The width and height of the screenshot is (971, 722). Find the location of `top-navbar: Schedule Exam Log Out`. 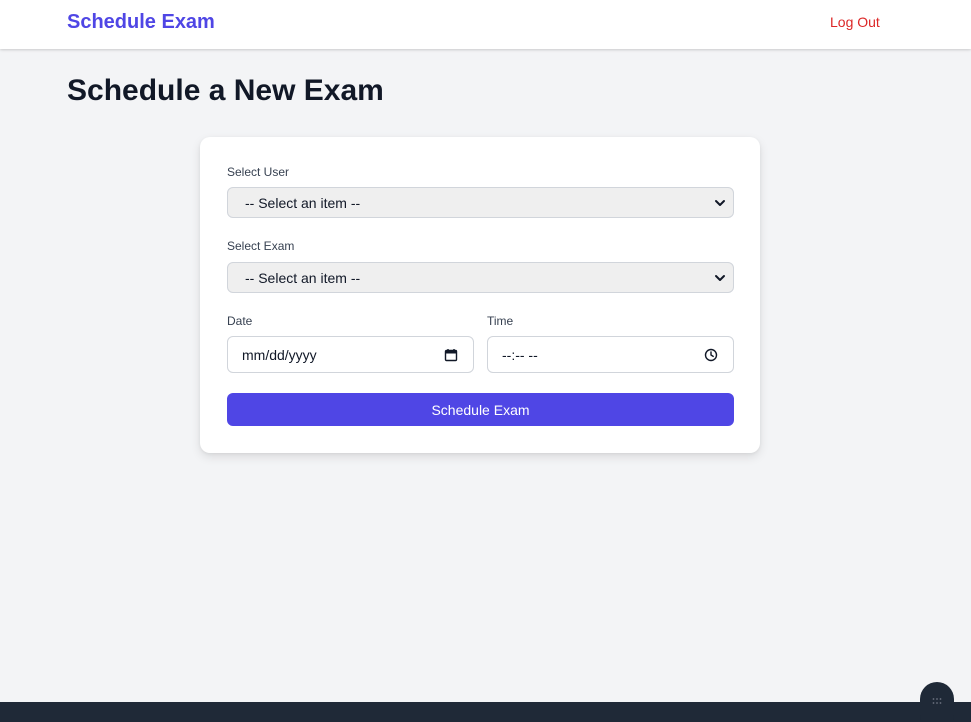

top-navbar: Schedule Exam Log Out is located at coordinates (485, 24).